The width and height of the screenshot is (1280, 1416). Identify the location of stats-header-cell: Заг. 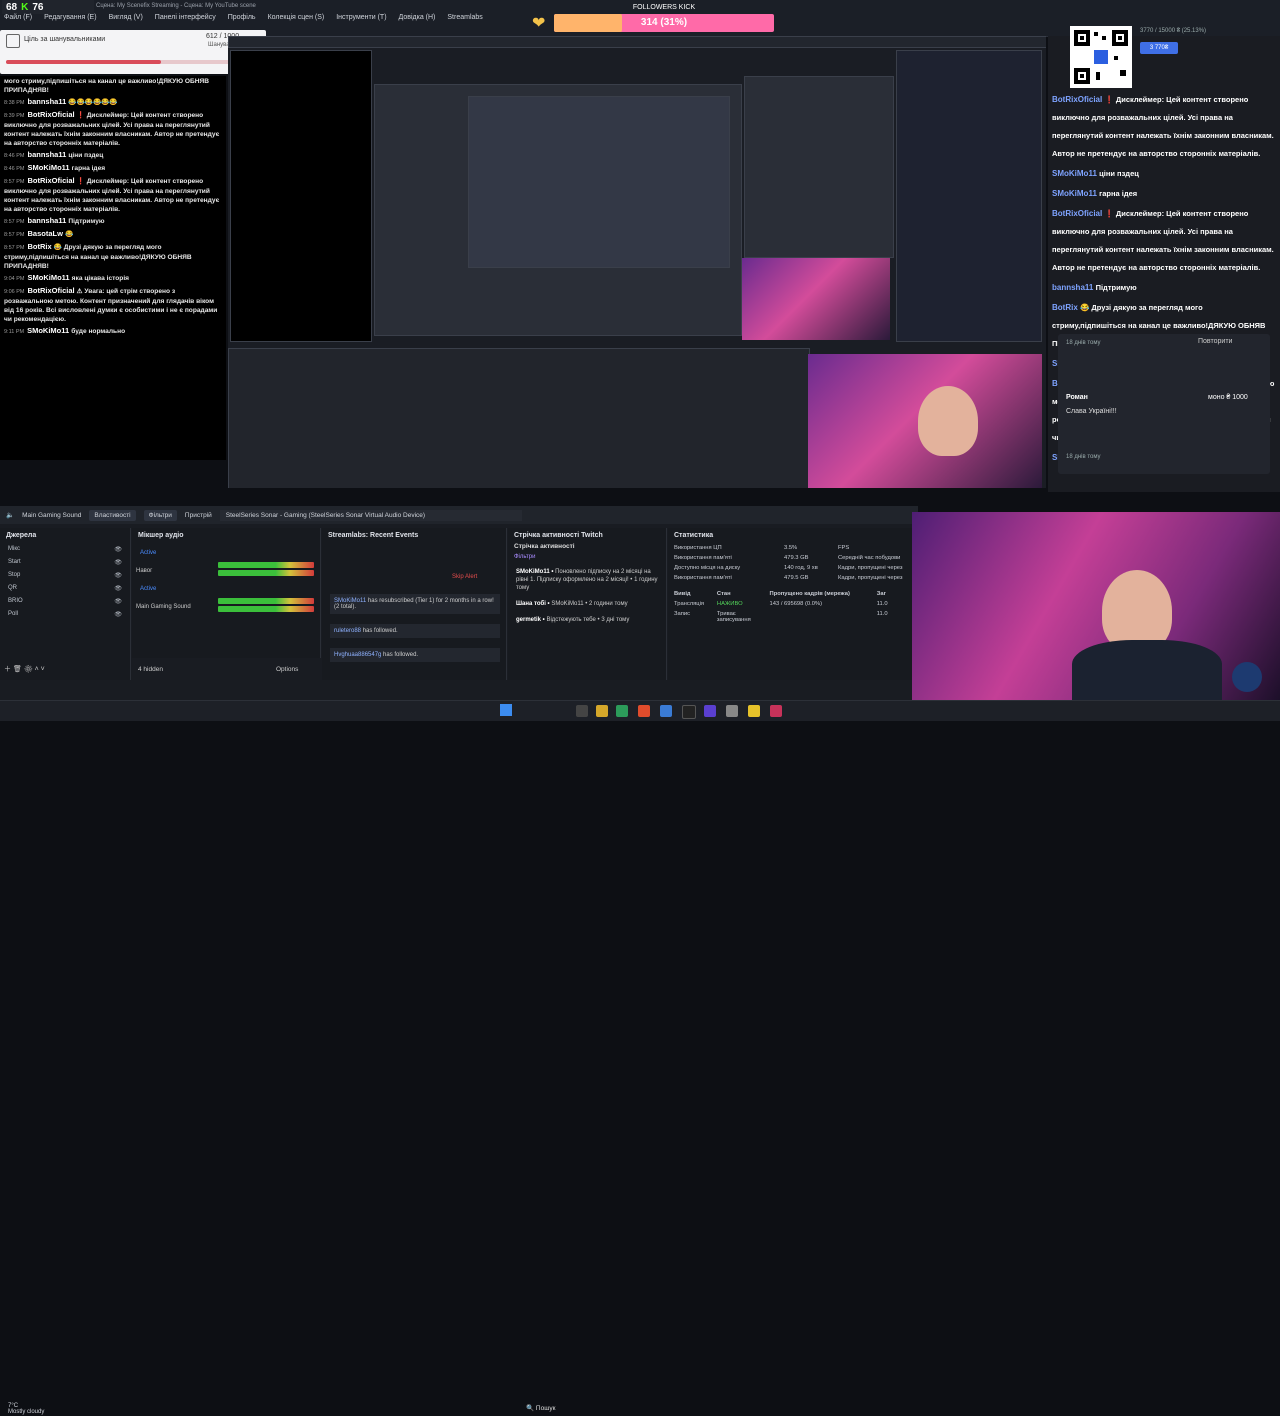
(881, 594).